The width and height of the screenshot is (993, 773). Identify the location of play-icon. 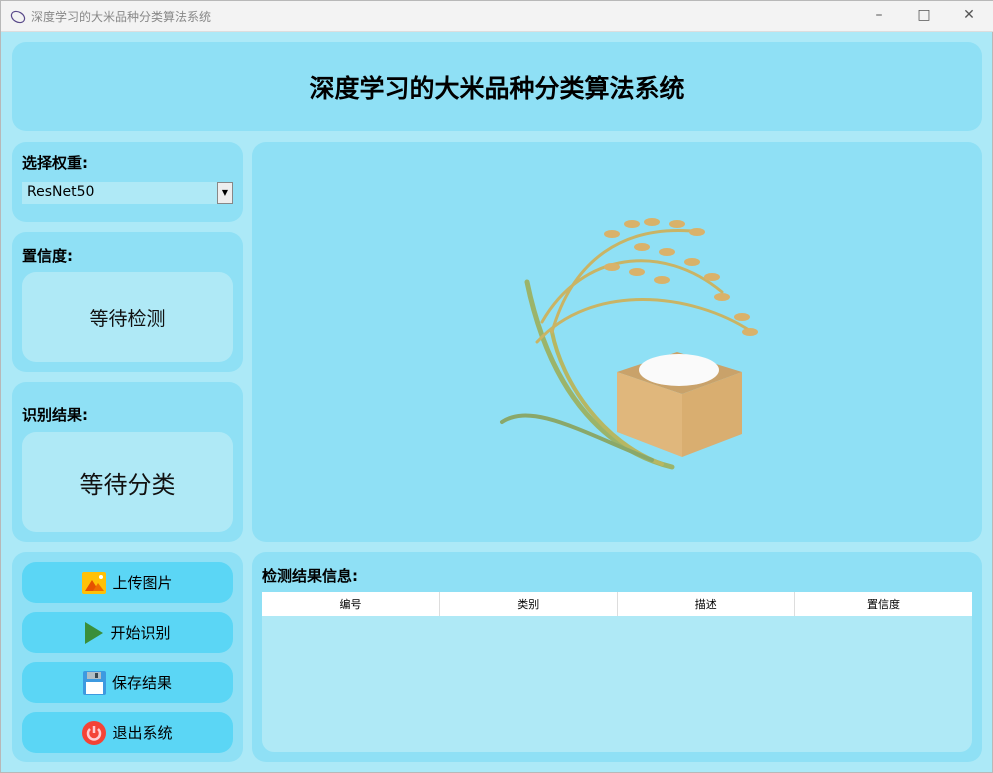
(94, 632).